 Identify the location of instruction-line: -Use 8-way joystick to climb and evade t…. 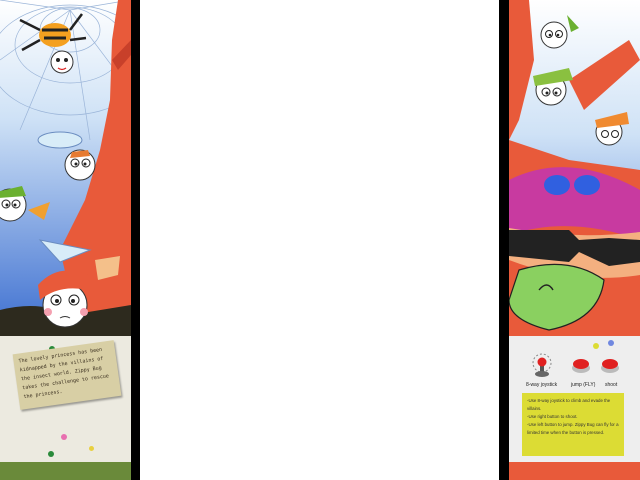
(569, 404).